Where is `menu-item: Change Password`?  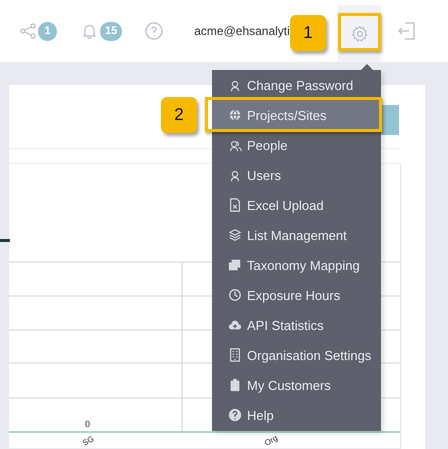
menu-item: Change Password is located at coordinates (296, 85).